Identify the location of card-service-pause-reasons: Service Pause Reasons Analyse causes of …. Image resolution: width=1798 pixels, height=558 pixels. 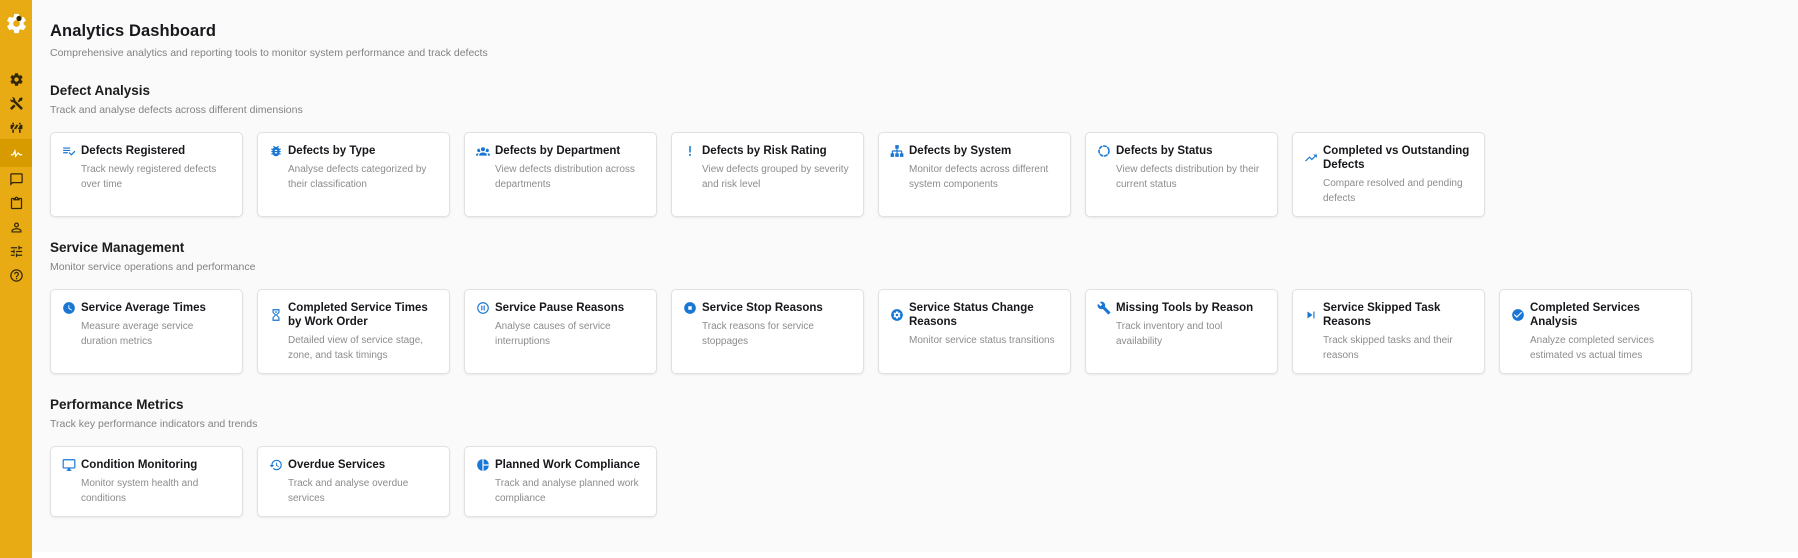
(560, 331).